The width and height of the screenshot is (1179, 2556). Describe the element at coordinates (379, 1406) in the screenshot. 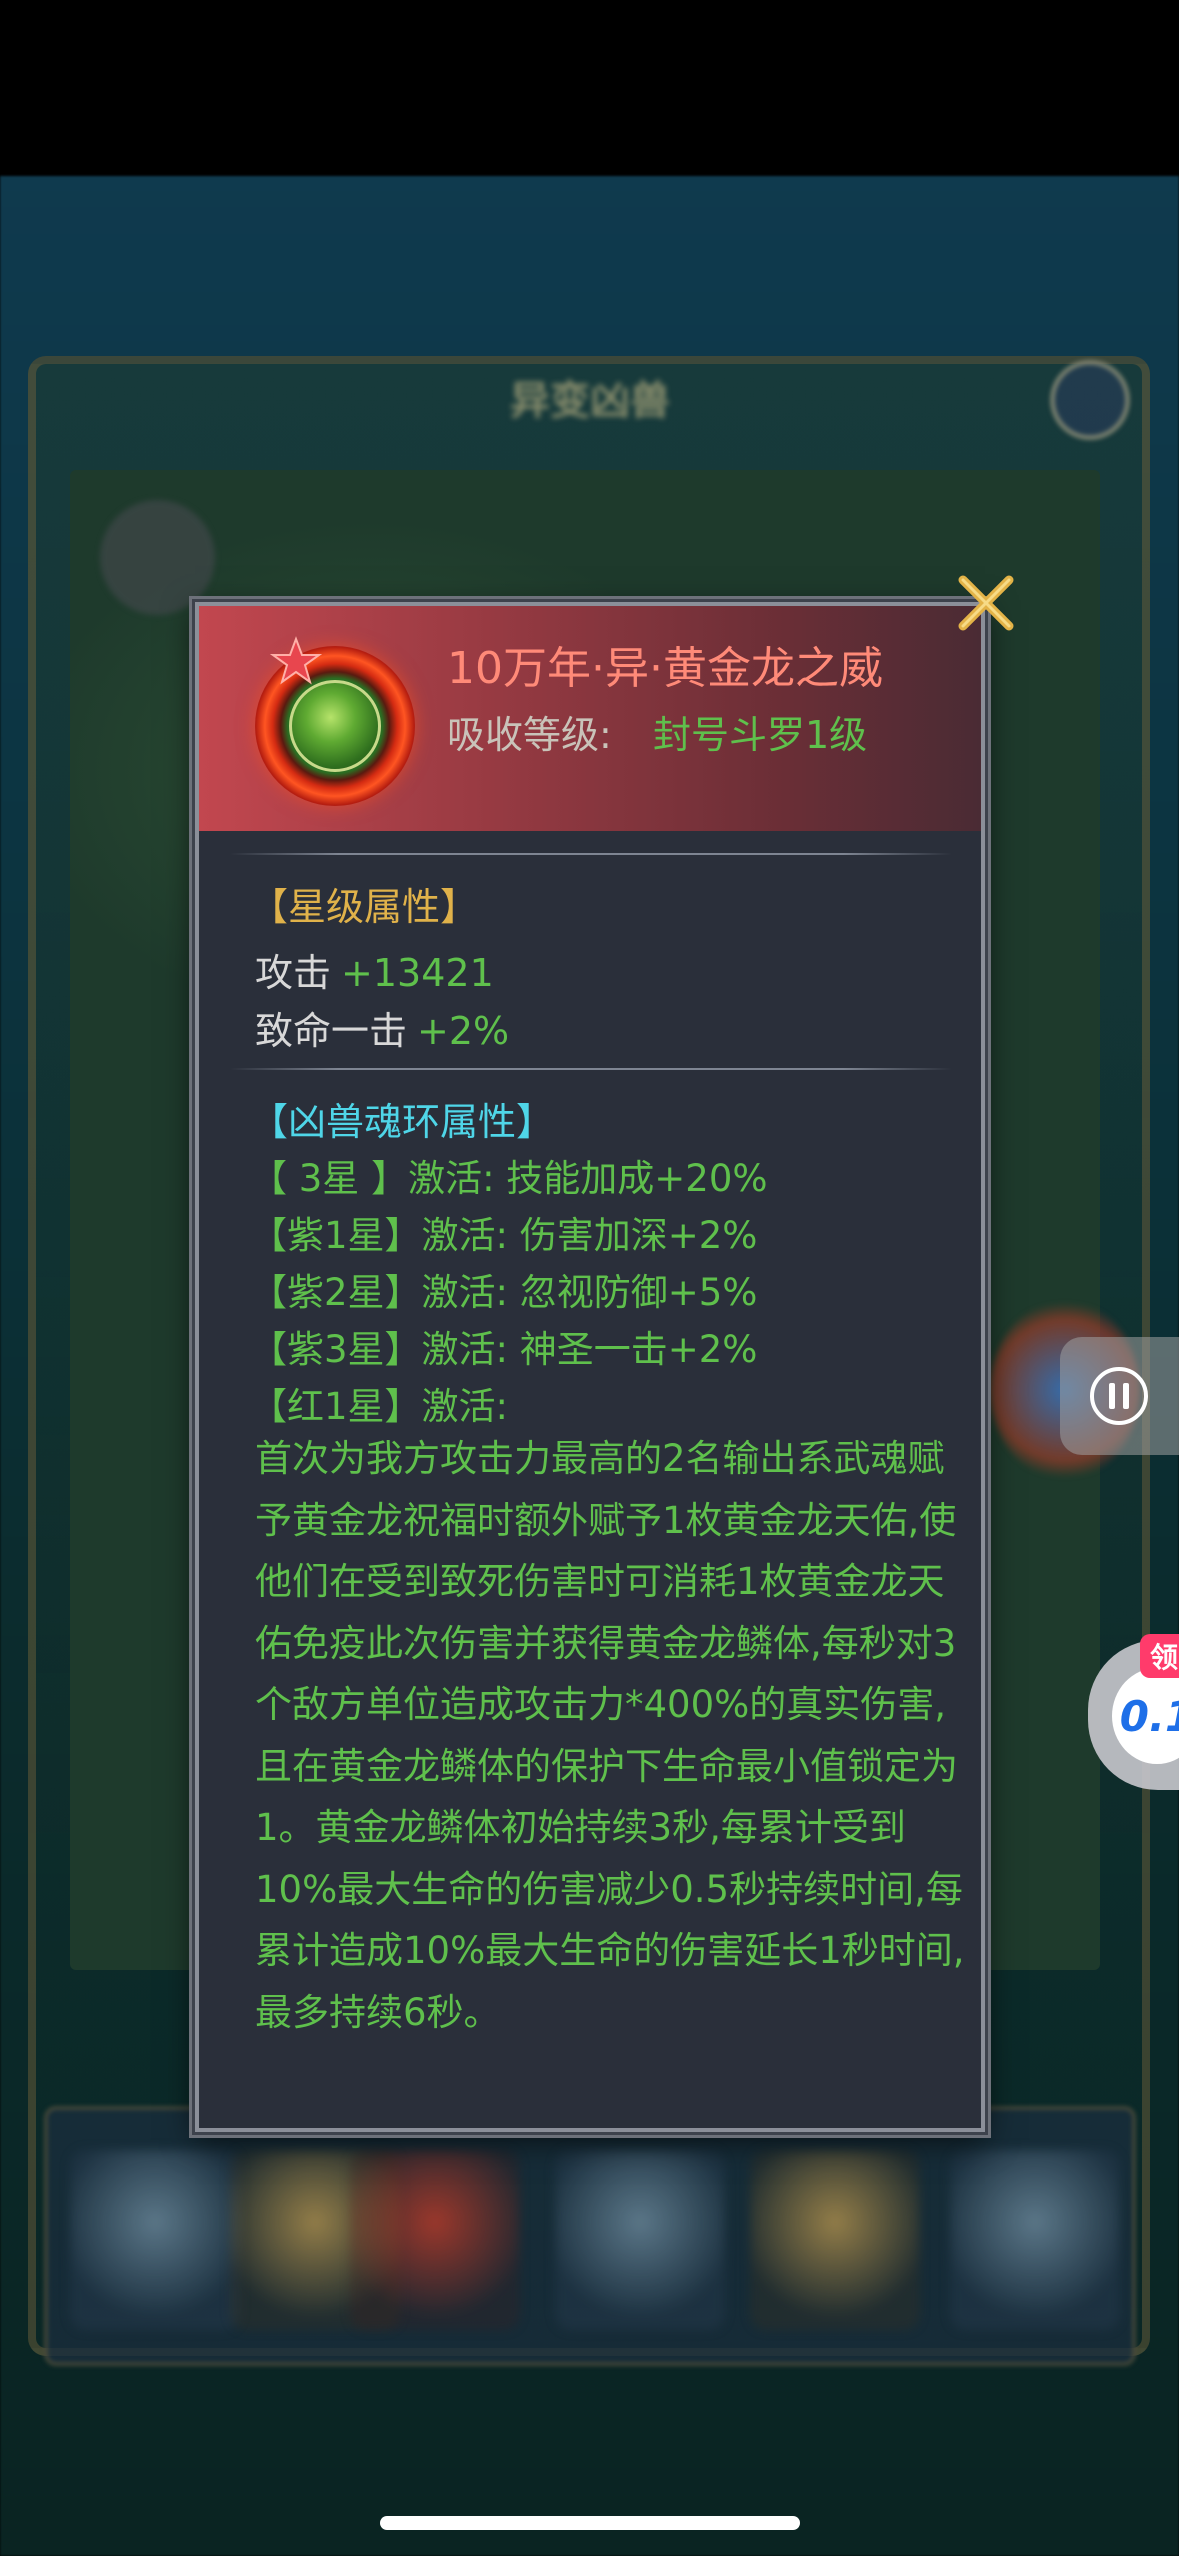

I see `activation-line: 【红1星】激活:` at that location.